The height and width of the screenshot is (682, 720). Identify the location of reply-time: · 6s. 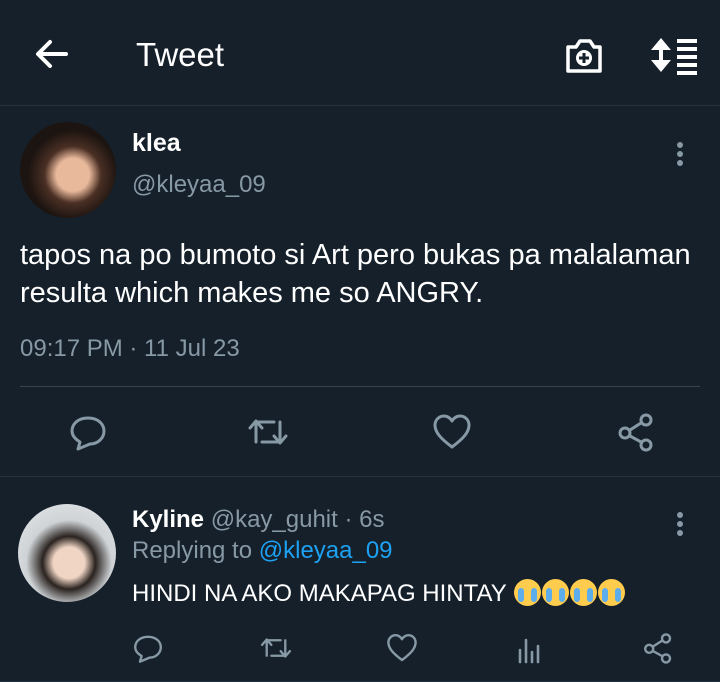
(364, 519).